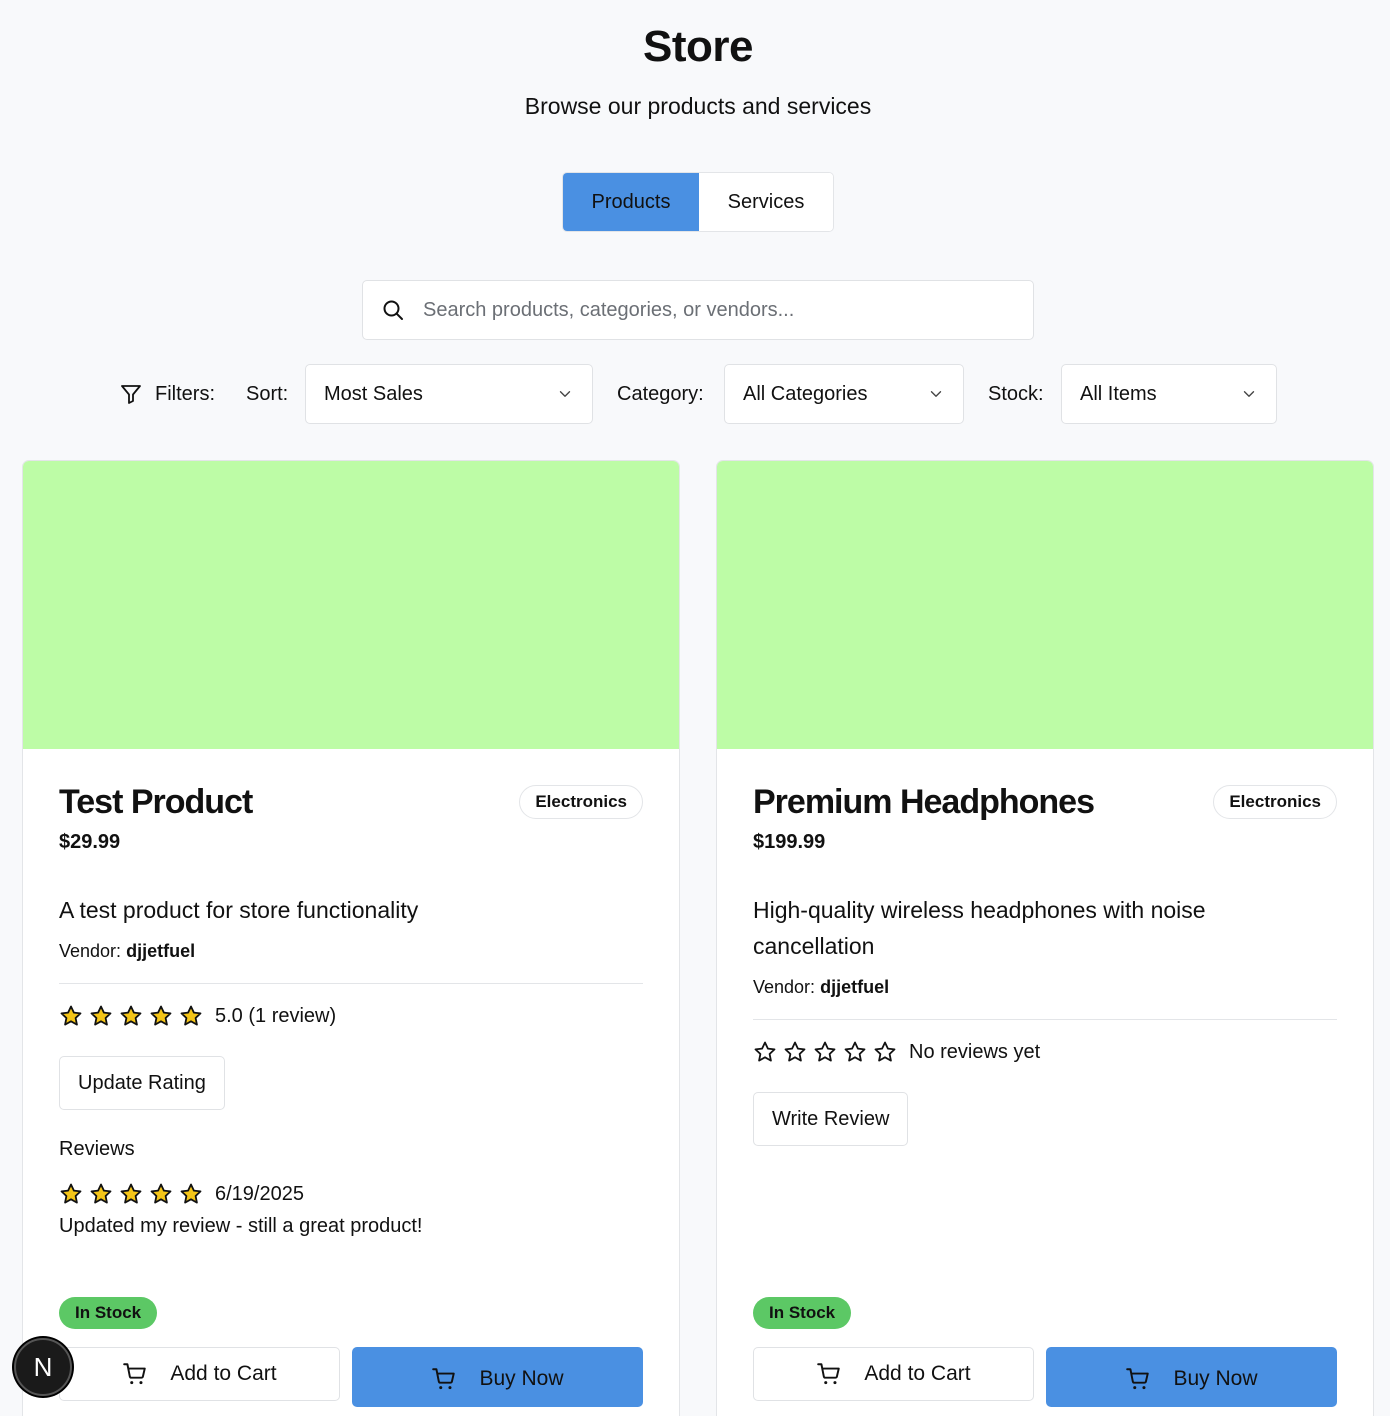 The width and height of the screenshot is (1390, 1416). What do you see at coordinates (631, 202) in the screenshot?
I see `tab-products: Products` at bounding box center [631, 202].